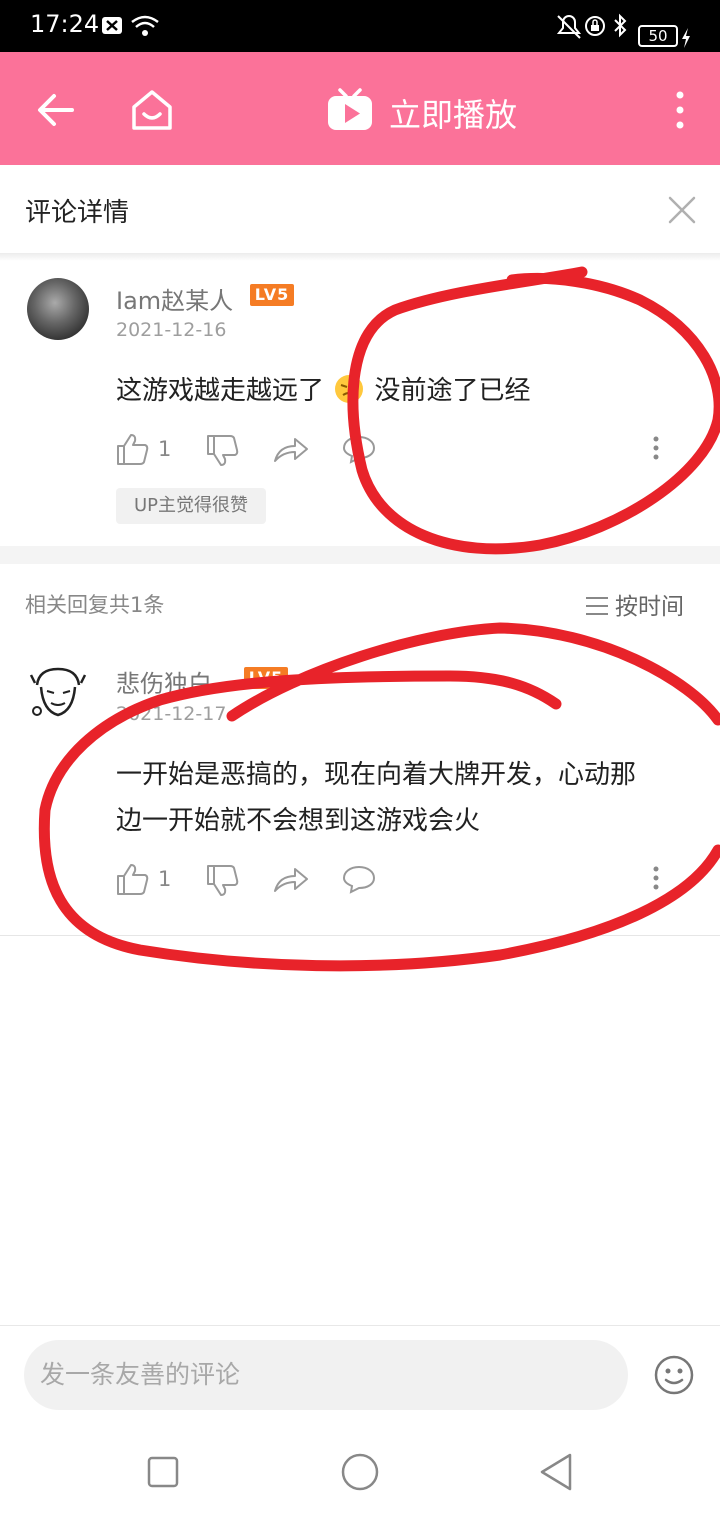 The image size is (720, 1520). I want to click on status-time: 17:24, so click(65, 24).